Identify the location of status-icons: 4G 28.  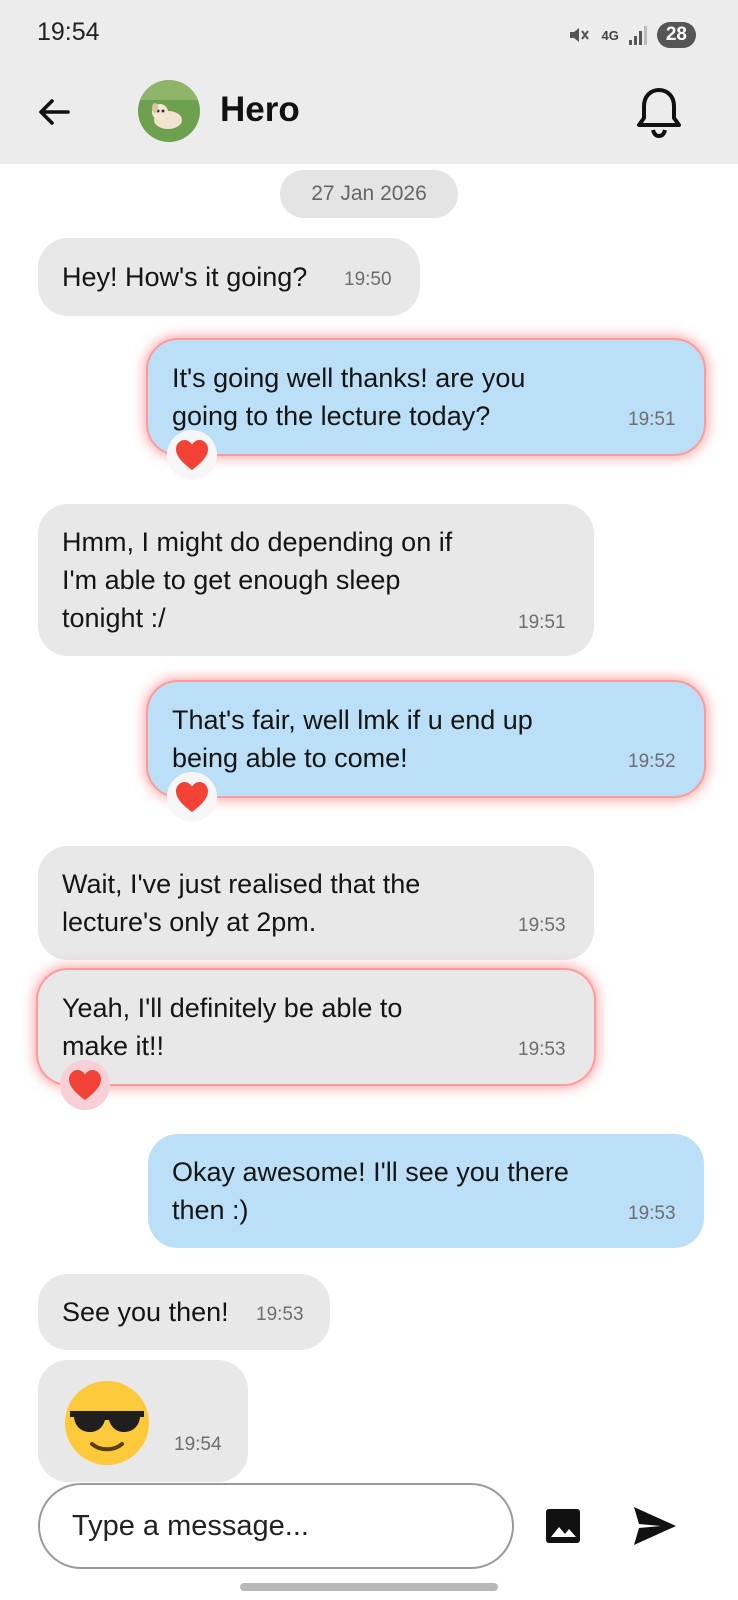
(632, 35).